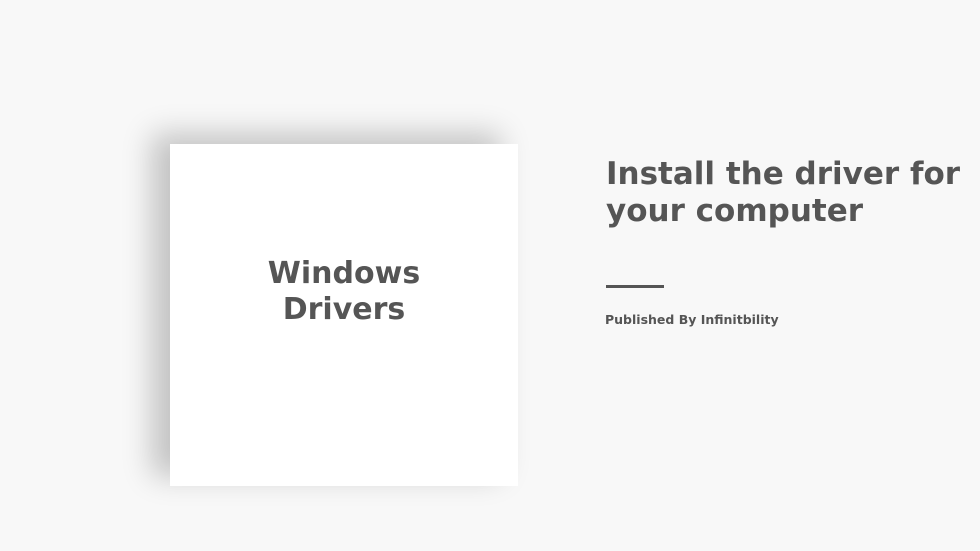  What do you see at coordinates (692, 319) in the screenshot?
I see `publisher-text: Published By Infinitbility` at bounding box center [692, 319].